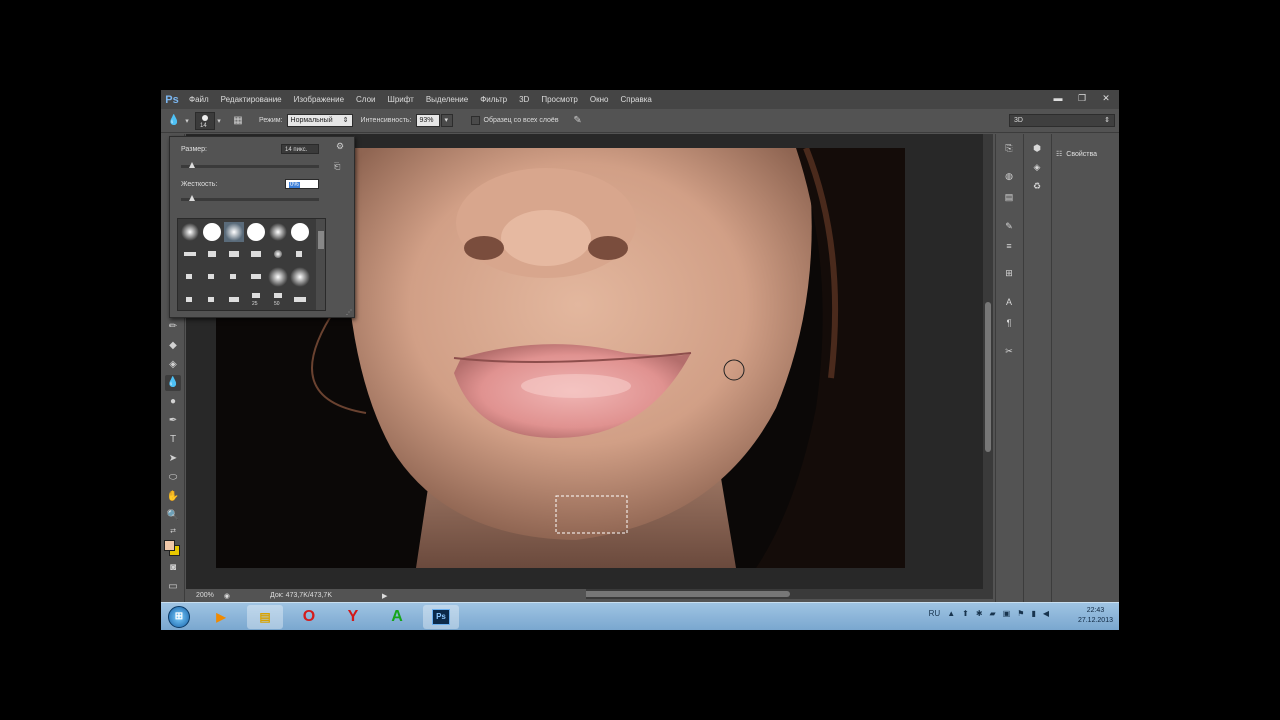 The image size is (1280, 720). Describe the element at coordinates (682, 594) in the screenshot. I see `horizontal-scroll-thumb` at that location.